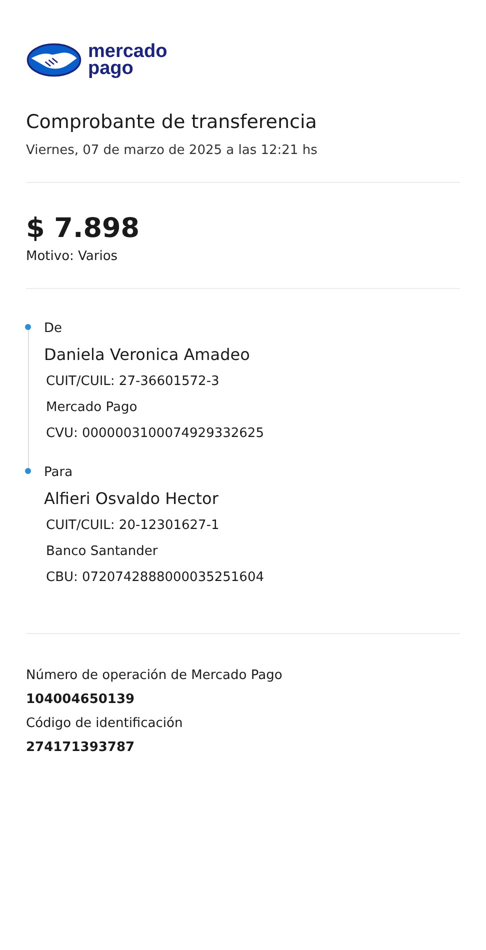 The height and width of the screenshot is (950, 486). What do you see at coordinates (102, 552) in the screenshot?
I see `party-detail: Banco Santander` at bounding box center [102, 552].